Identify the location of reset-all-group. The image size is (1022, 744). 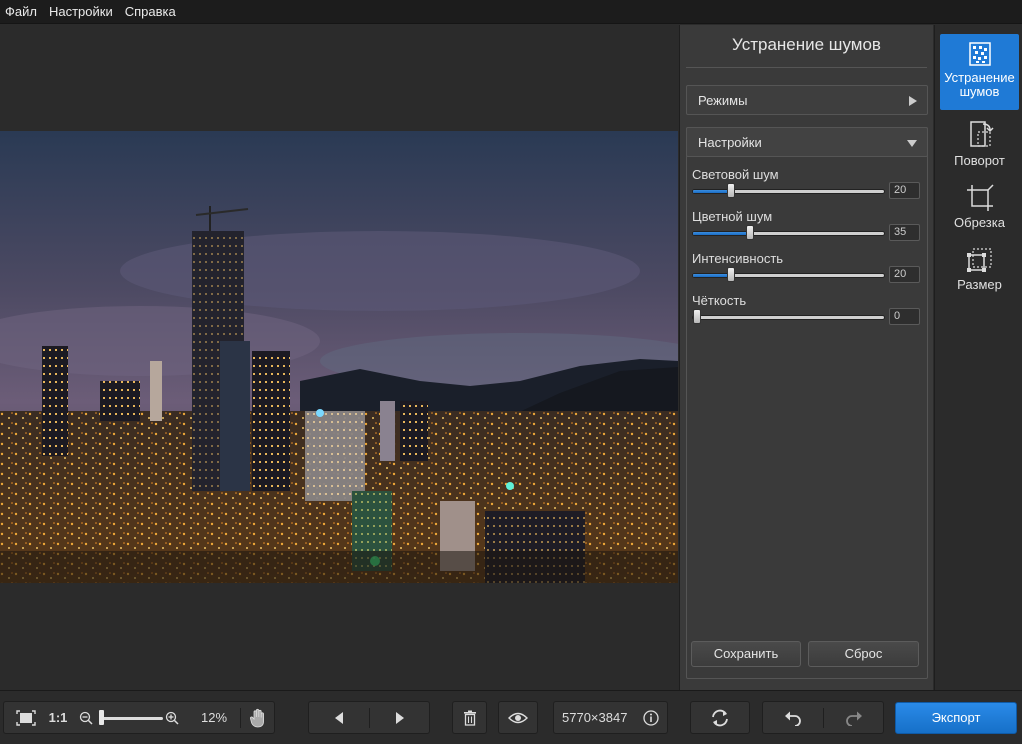
(720, 717).